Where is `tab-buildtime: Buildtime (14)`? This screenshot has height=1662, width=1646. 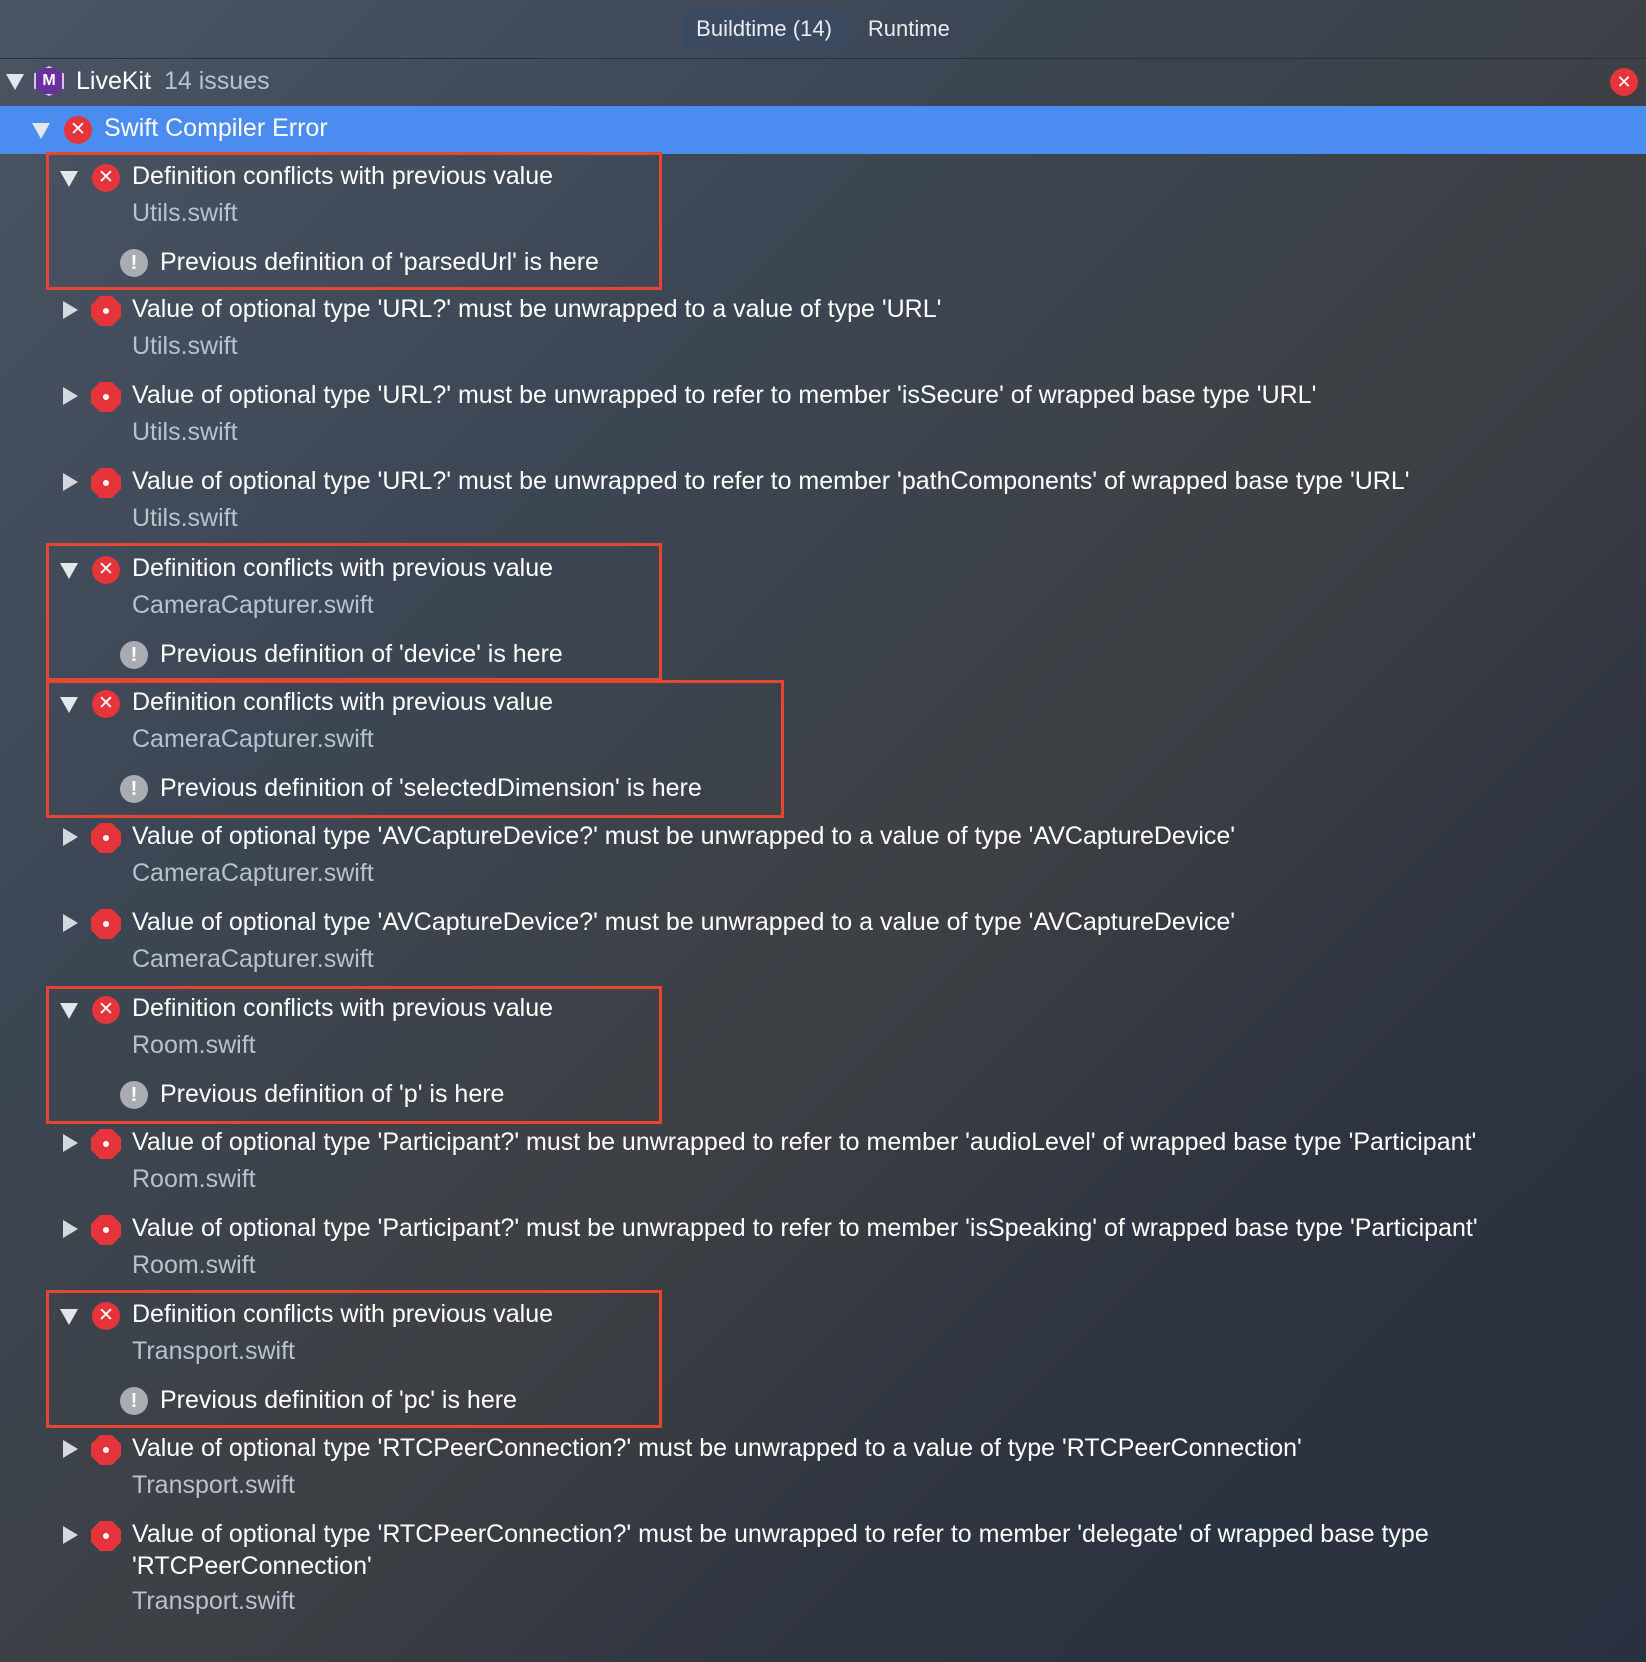 tab-buildtime: Buildtime (14) is located at coordinates (764, 29).